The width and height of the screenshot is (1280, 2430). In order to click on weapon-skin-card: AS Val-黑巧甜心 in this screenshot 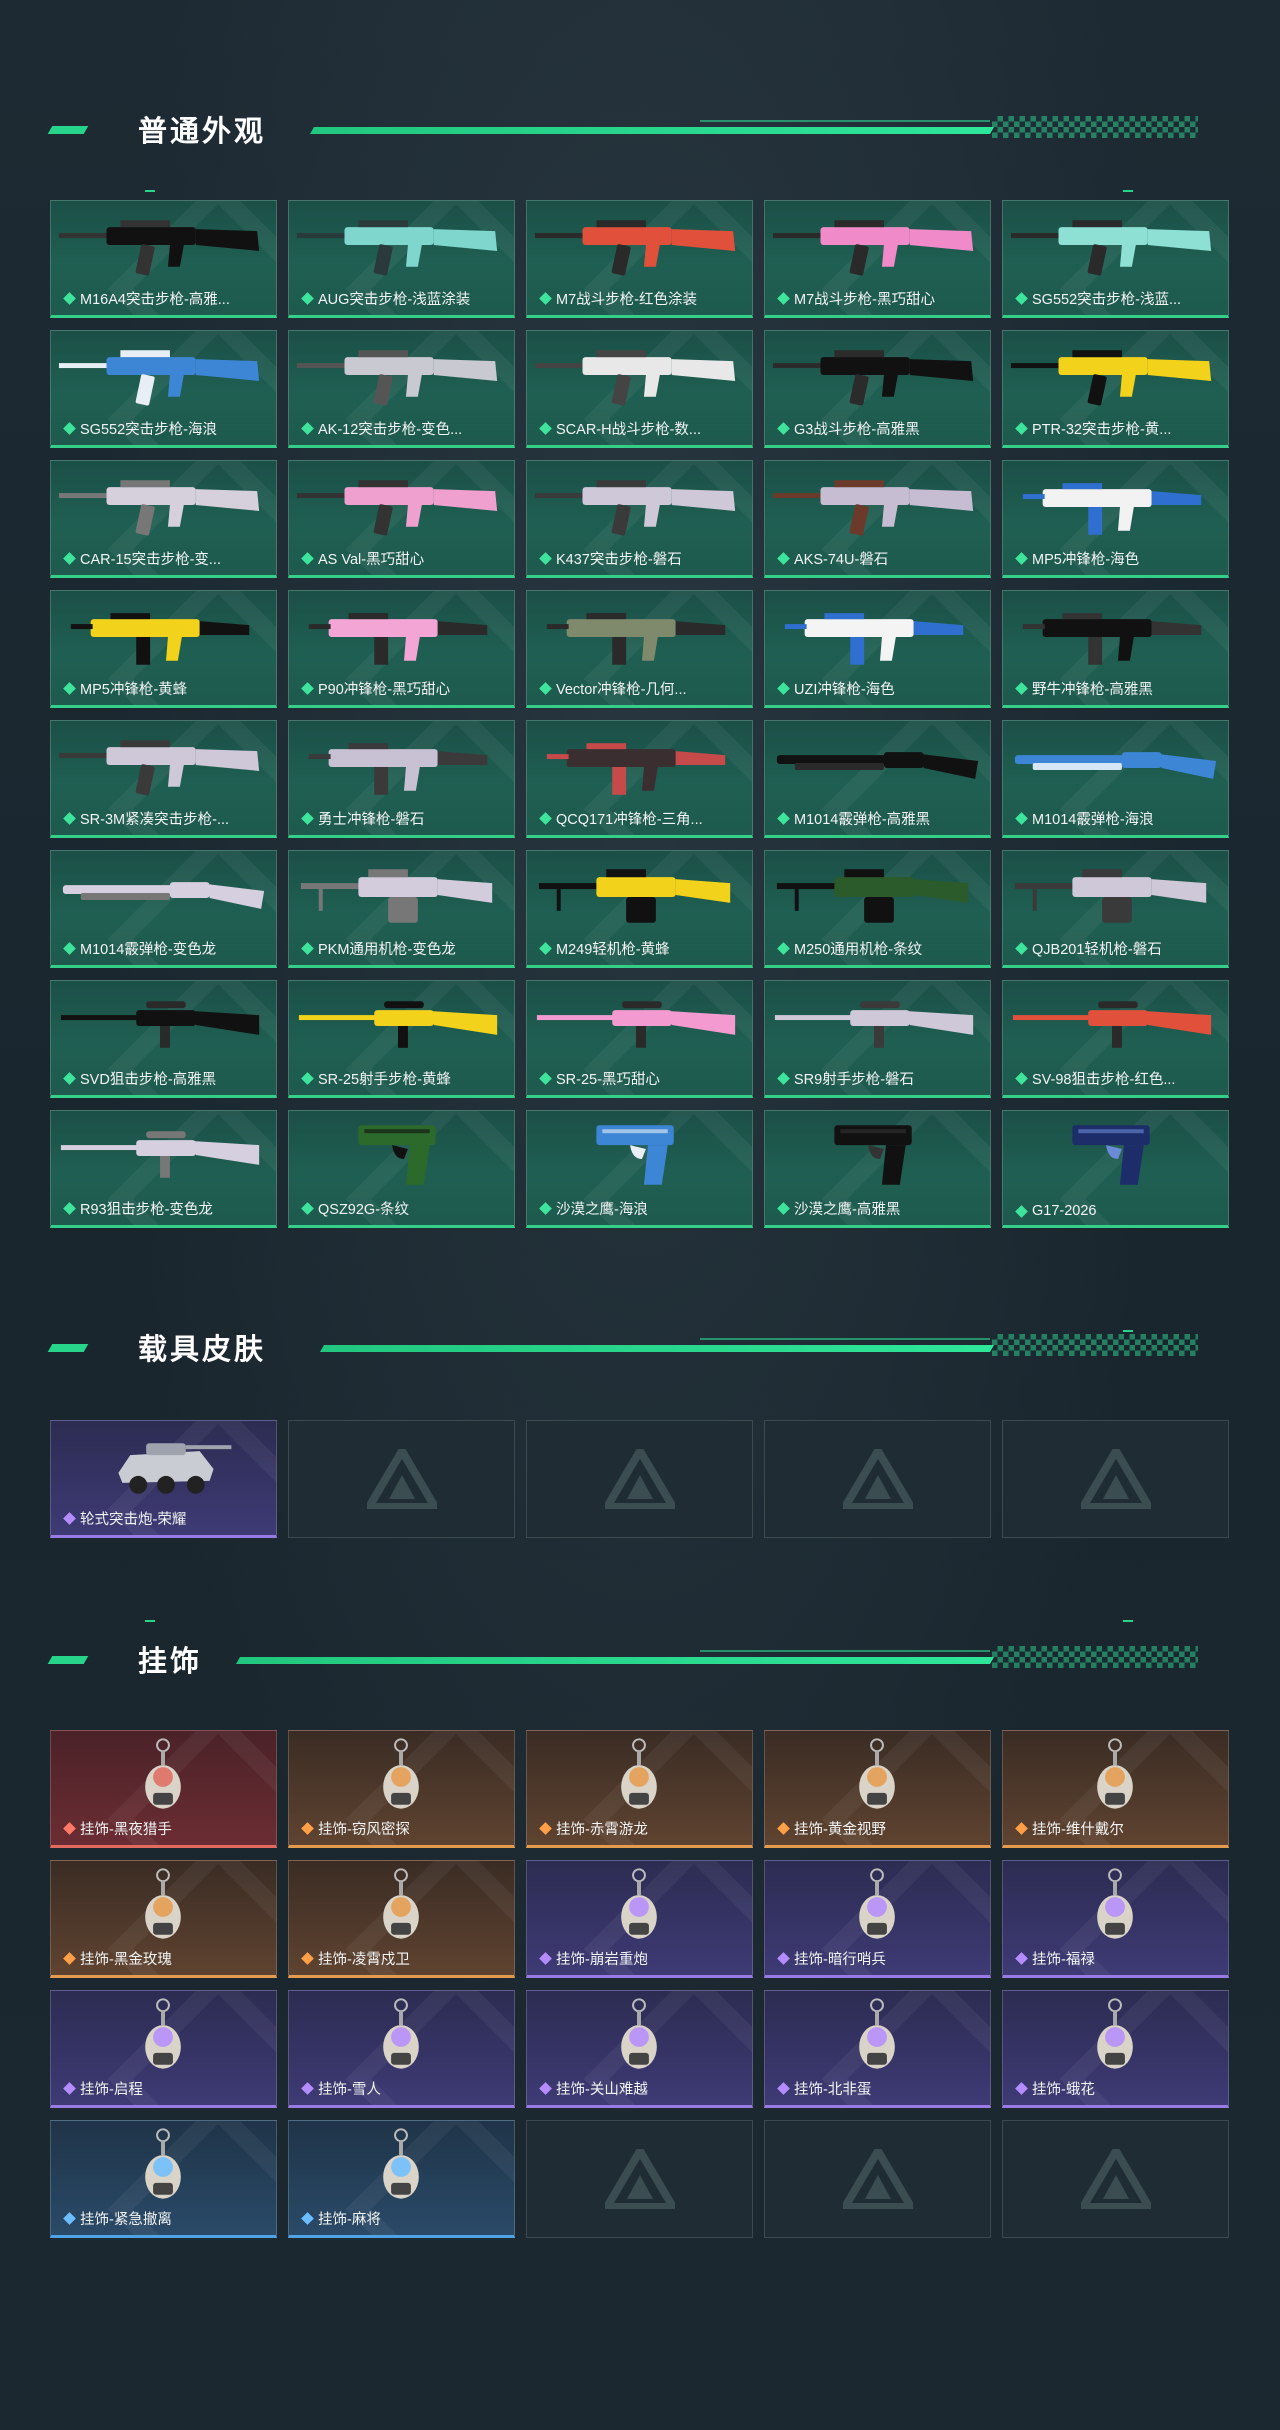, I will do `click(401, 519)`.